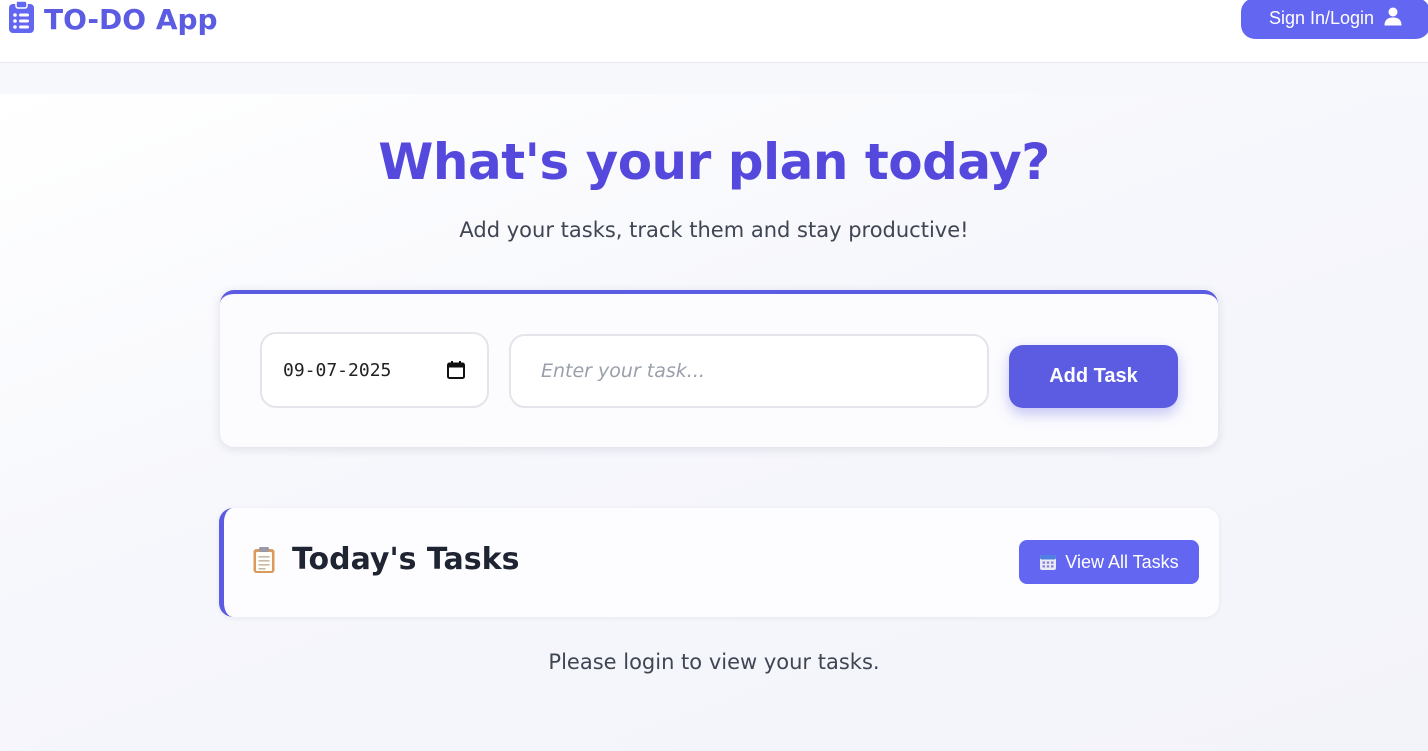 This screenshot has height=751, width=1428. What do you see at coordinates (714, 31) in the screenshot?
I see `navbar: TO-DO App Sign In/Login` at bounding box center [714, 31].